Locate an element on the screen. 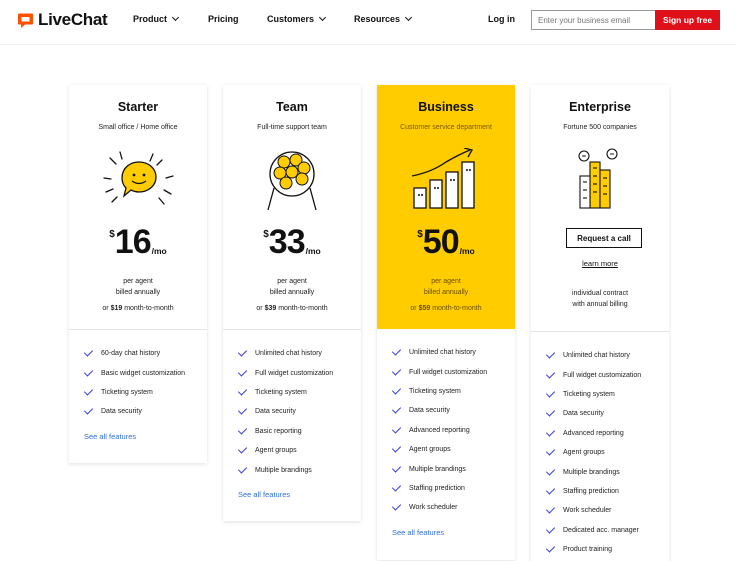  signup-button: Sign up free is located at coordinates (687, 20).